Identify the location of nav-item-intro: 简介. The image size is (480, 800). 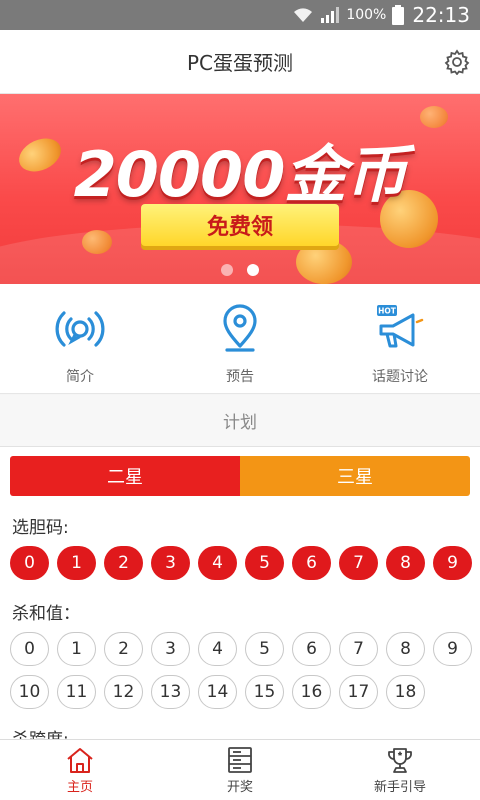
(80, 338).